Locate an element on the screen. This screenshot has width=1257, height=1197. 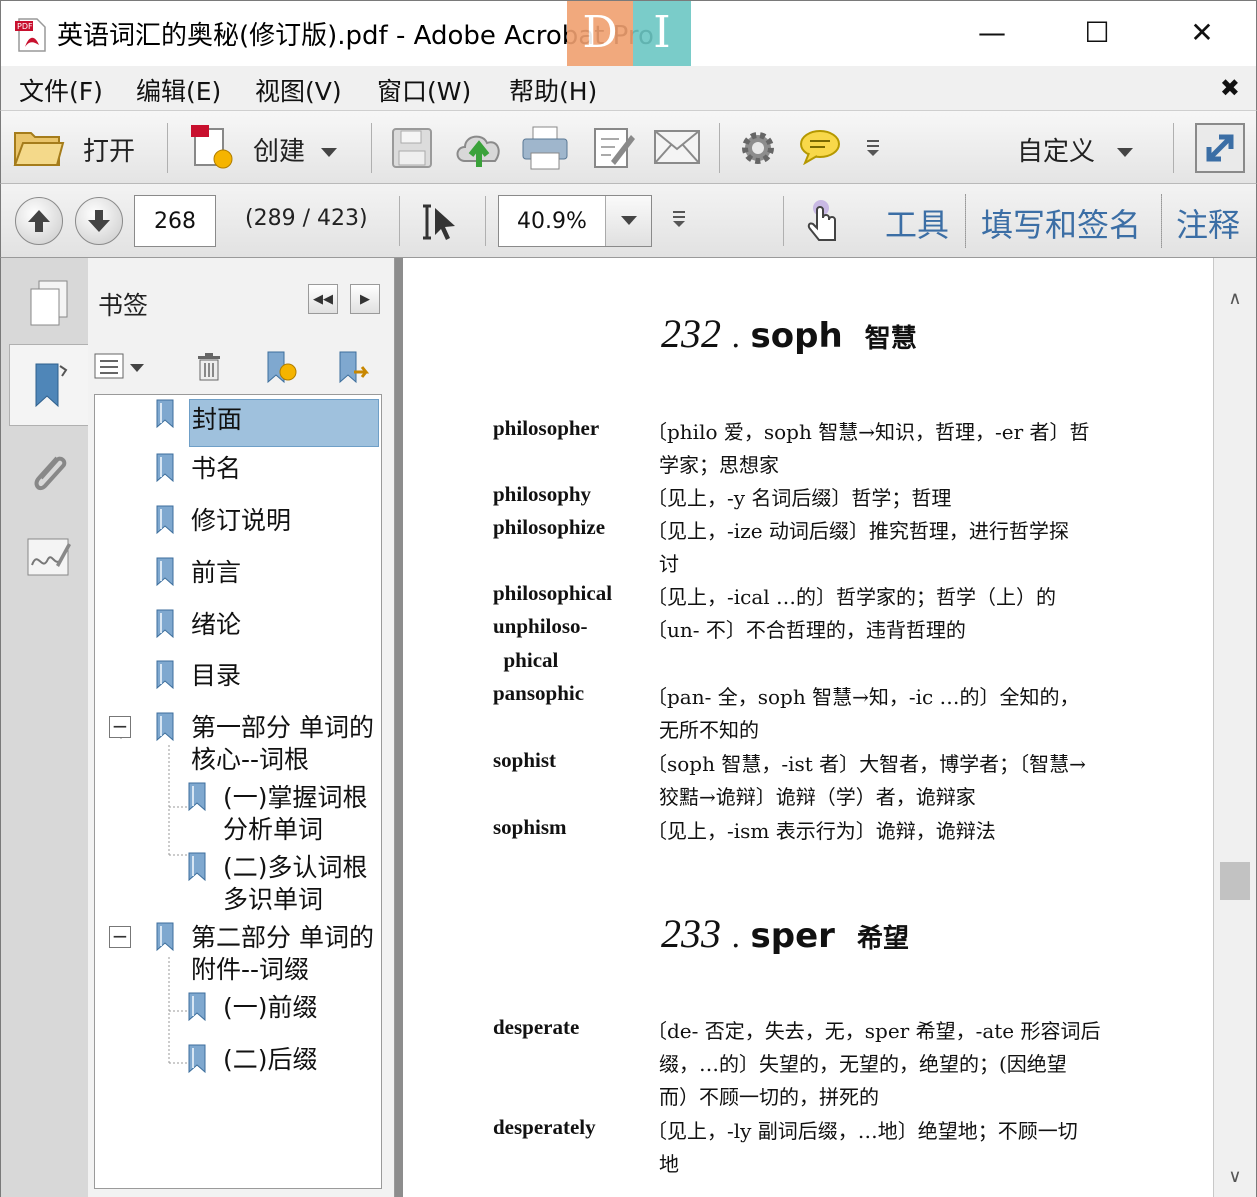
cloud-upload-icon is located at coordinates (479, 150).